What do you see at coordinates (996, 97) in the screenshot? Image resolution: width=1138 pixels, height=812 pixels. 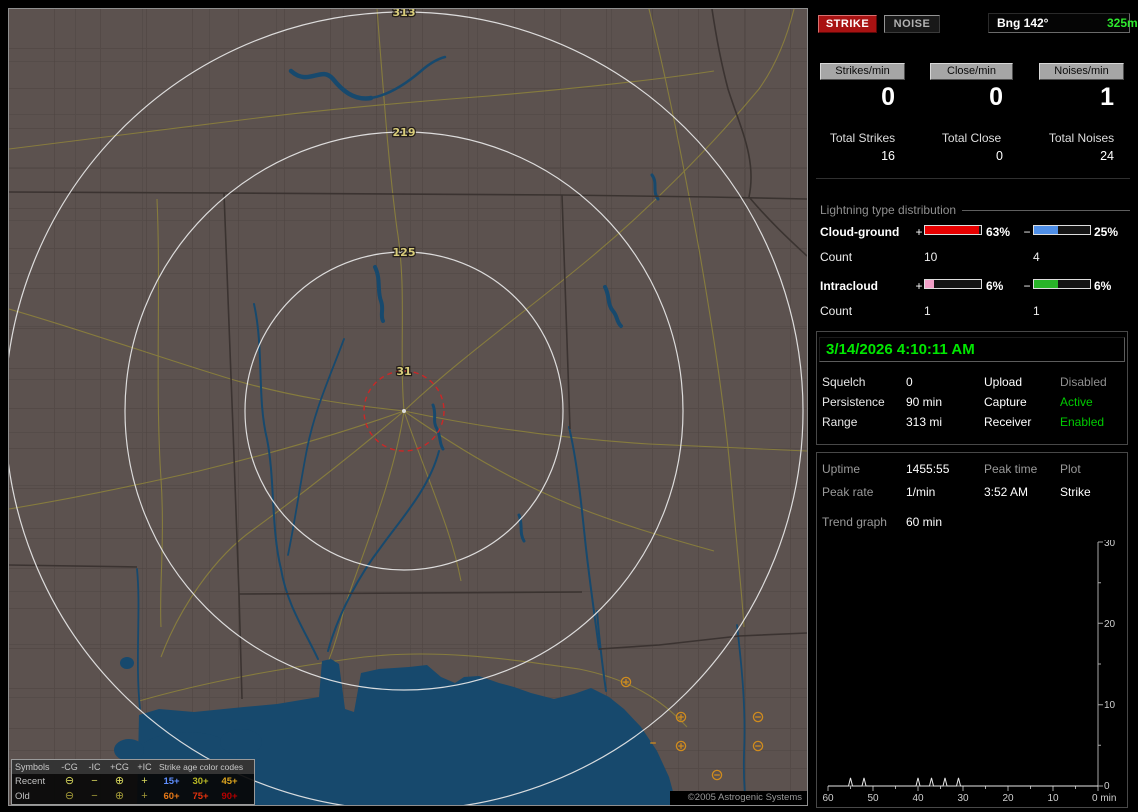 I see `close-per-min-value: 0` at bounding box center [996, 97].